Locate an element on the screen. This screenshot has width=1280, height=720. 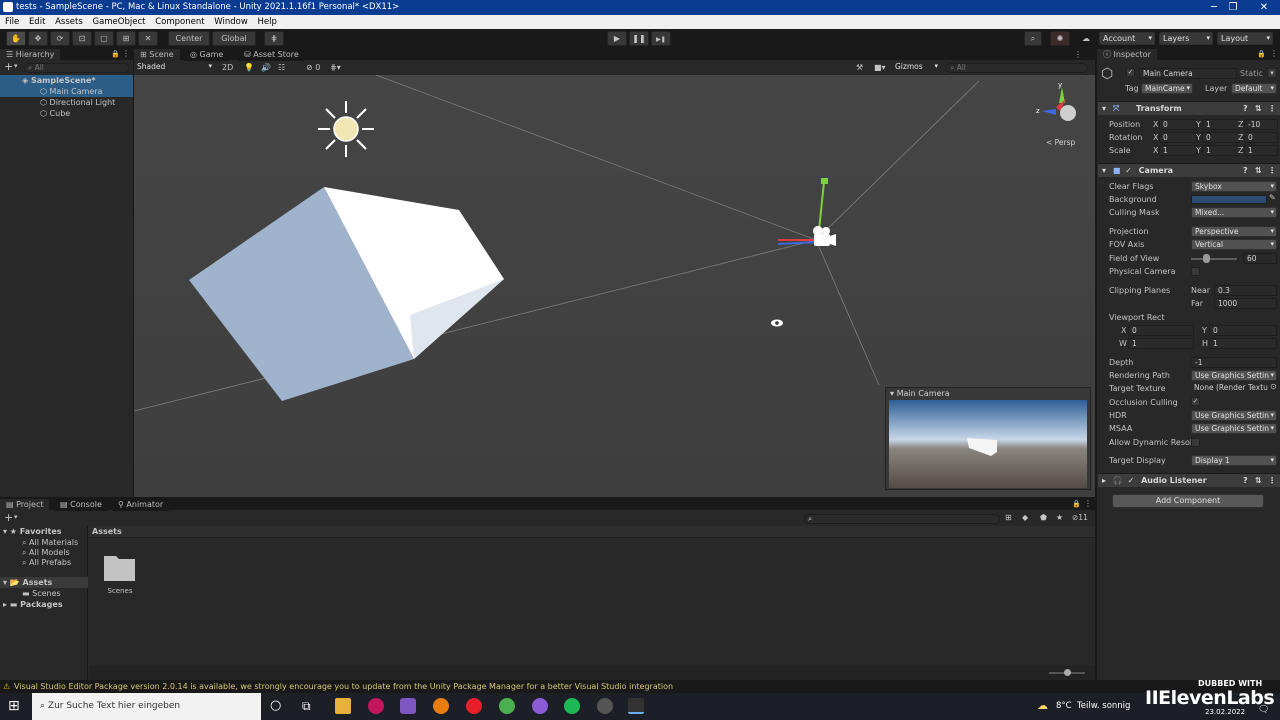
search-icon: ⌕ is located at coordinates (1033, 38).